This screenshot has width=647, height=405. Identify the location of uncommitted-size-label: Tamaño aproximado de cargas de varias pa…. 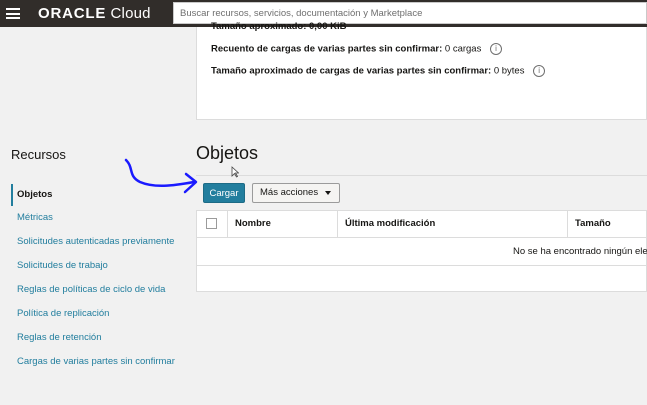
(351, 71).